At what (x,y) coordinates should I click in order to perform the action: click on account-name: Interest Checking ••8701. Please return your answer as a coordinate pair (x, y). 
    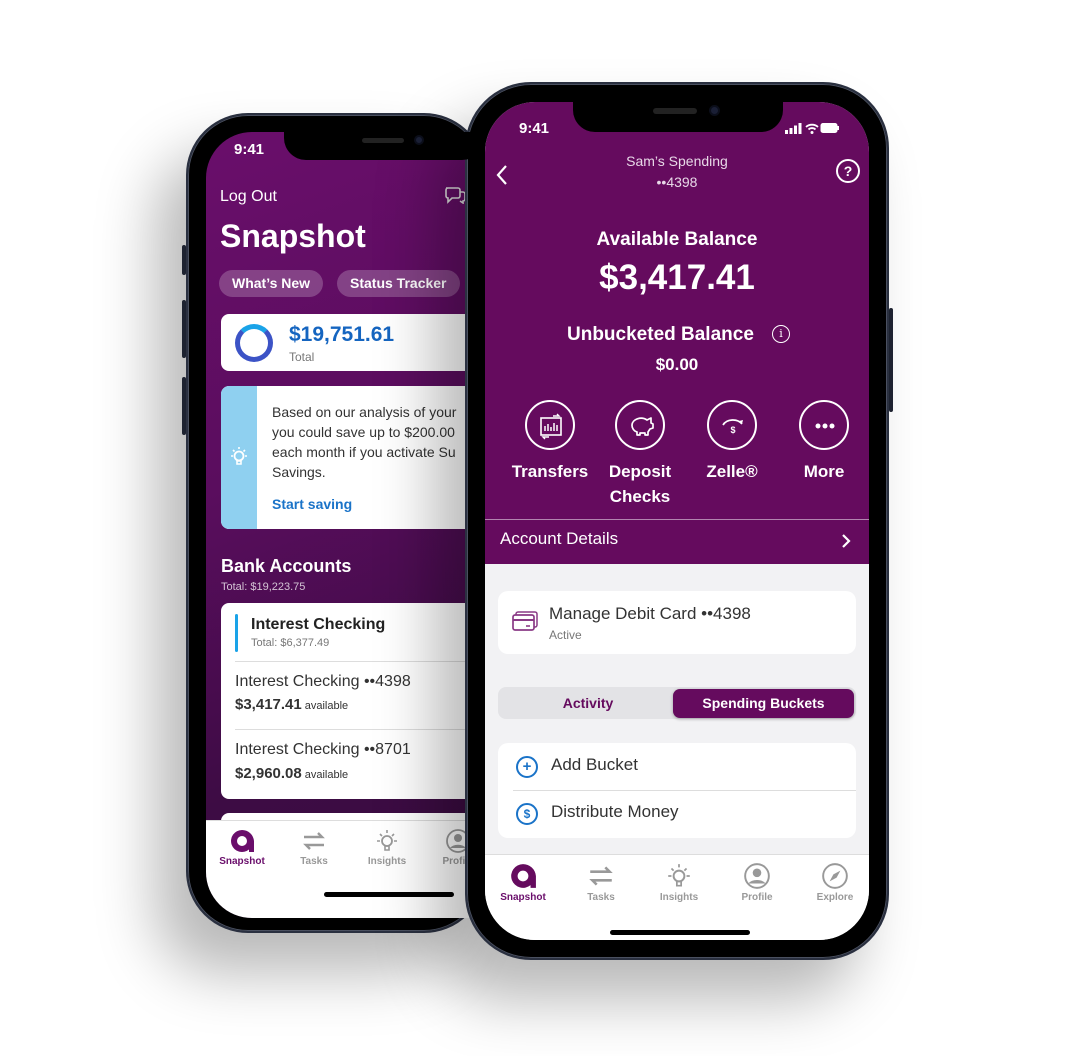
    Looking at the image, I should click on (323, 749).